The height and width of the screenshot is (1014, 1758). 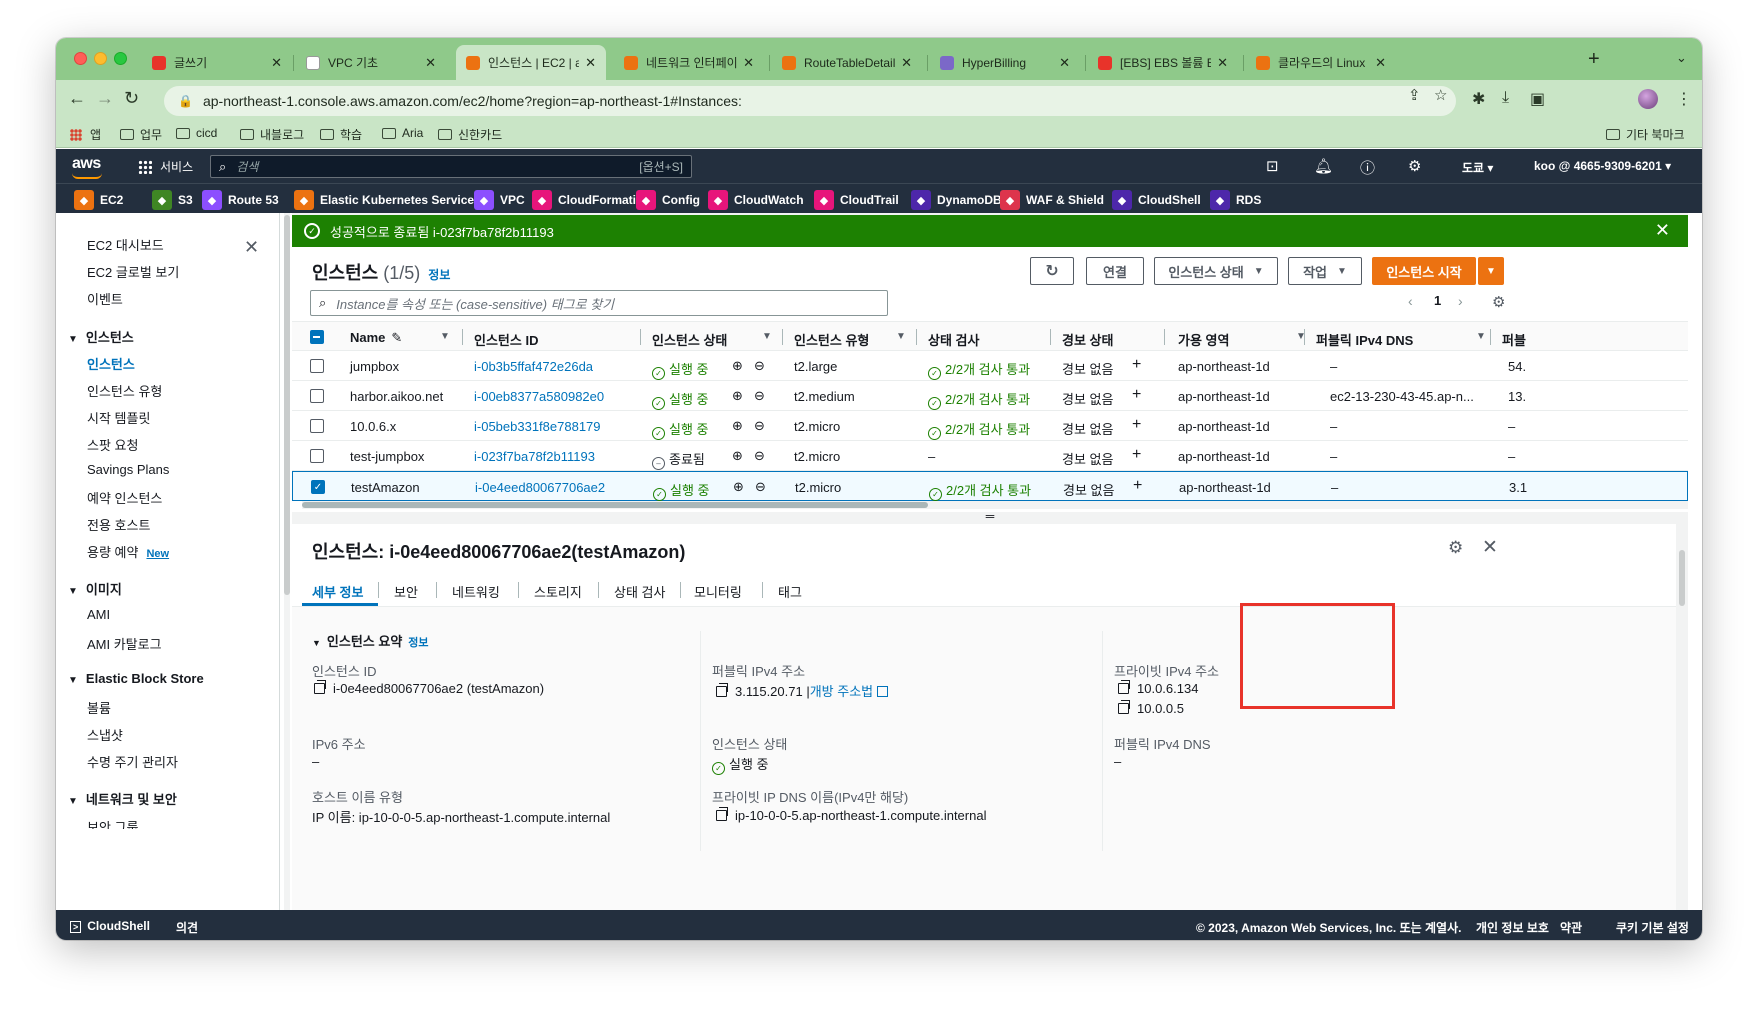 I want to click on browser-tab-2: 인스턴스 | EC2 | ap-n✕, so click(x=531, y=62).